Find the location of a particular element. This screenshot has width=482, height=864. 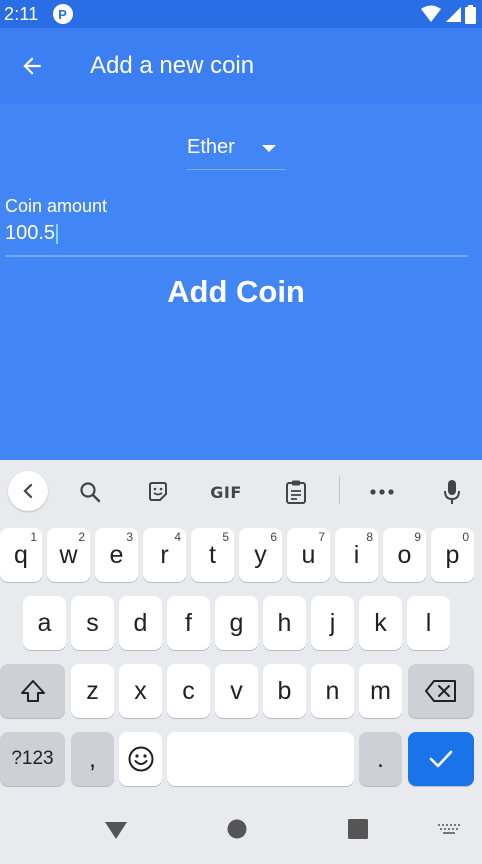

keyboard-toolbar: GIF is located at coordinates (241, 490).